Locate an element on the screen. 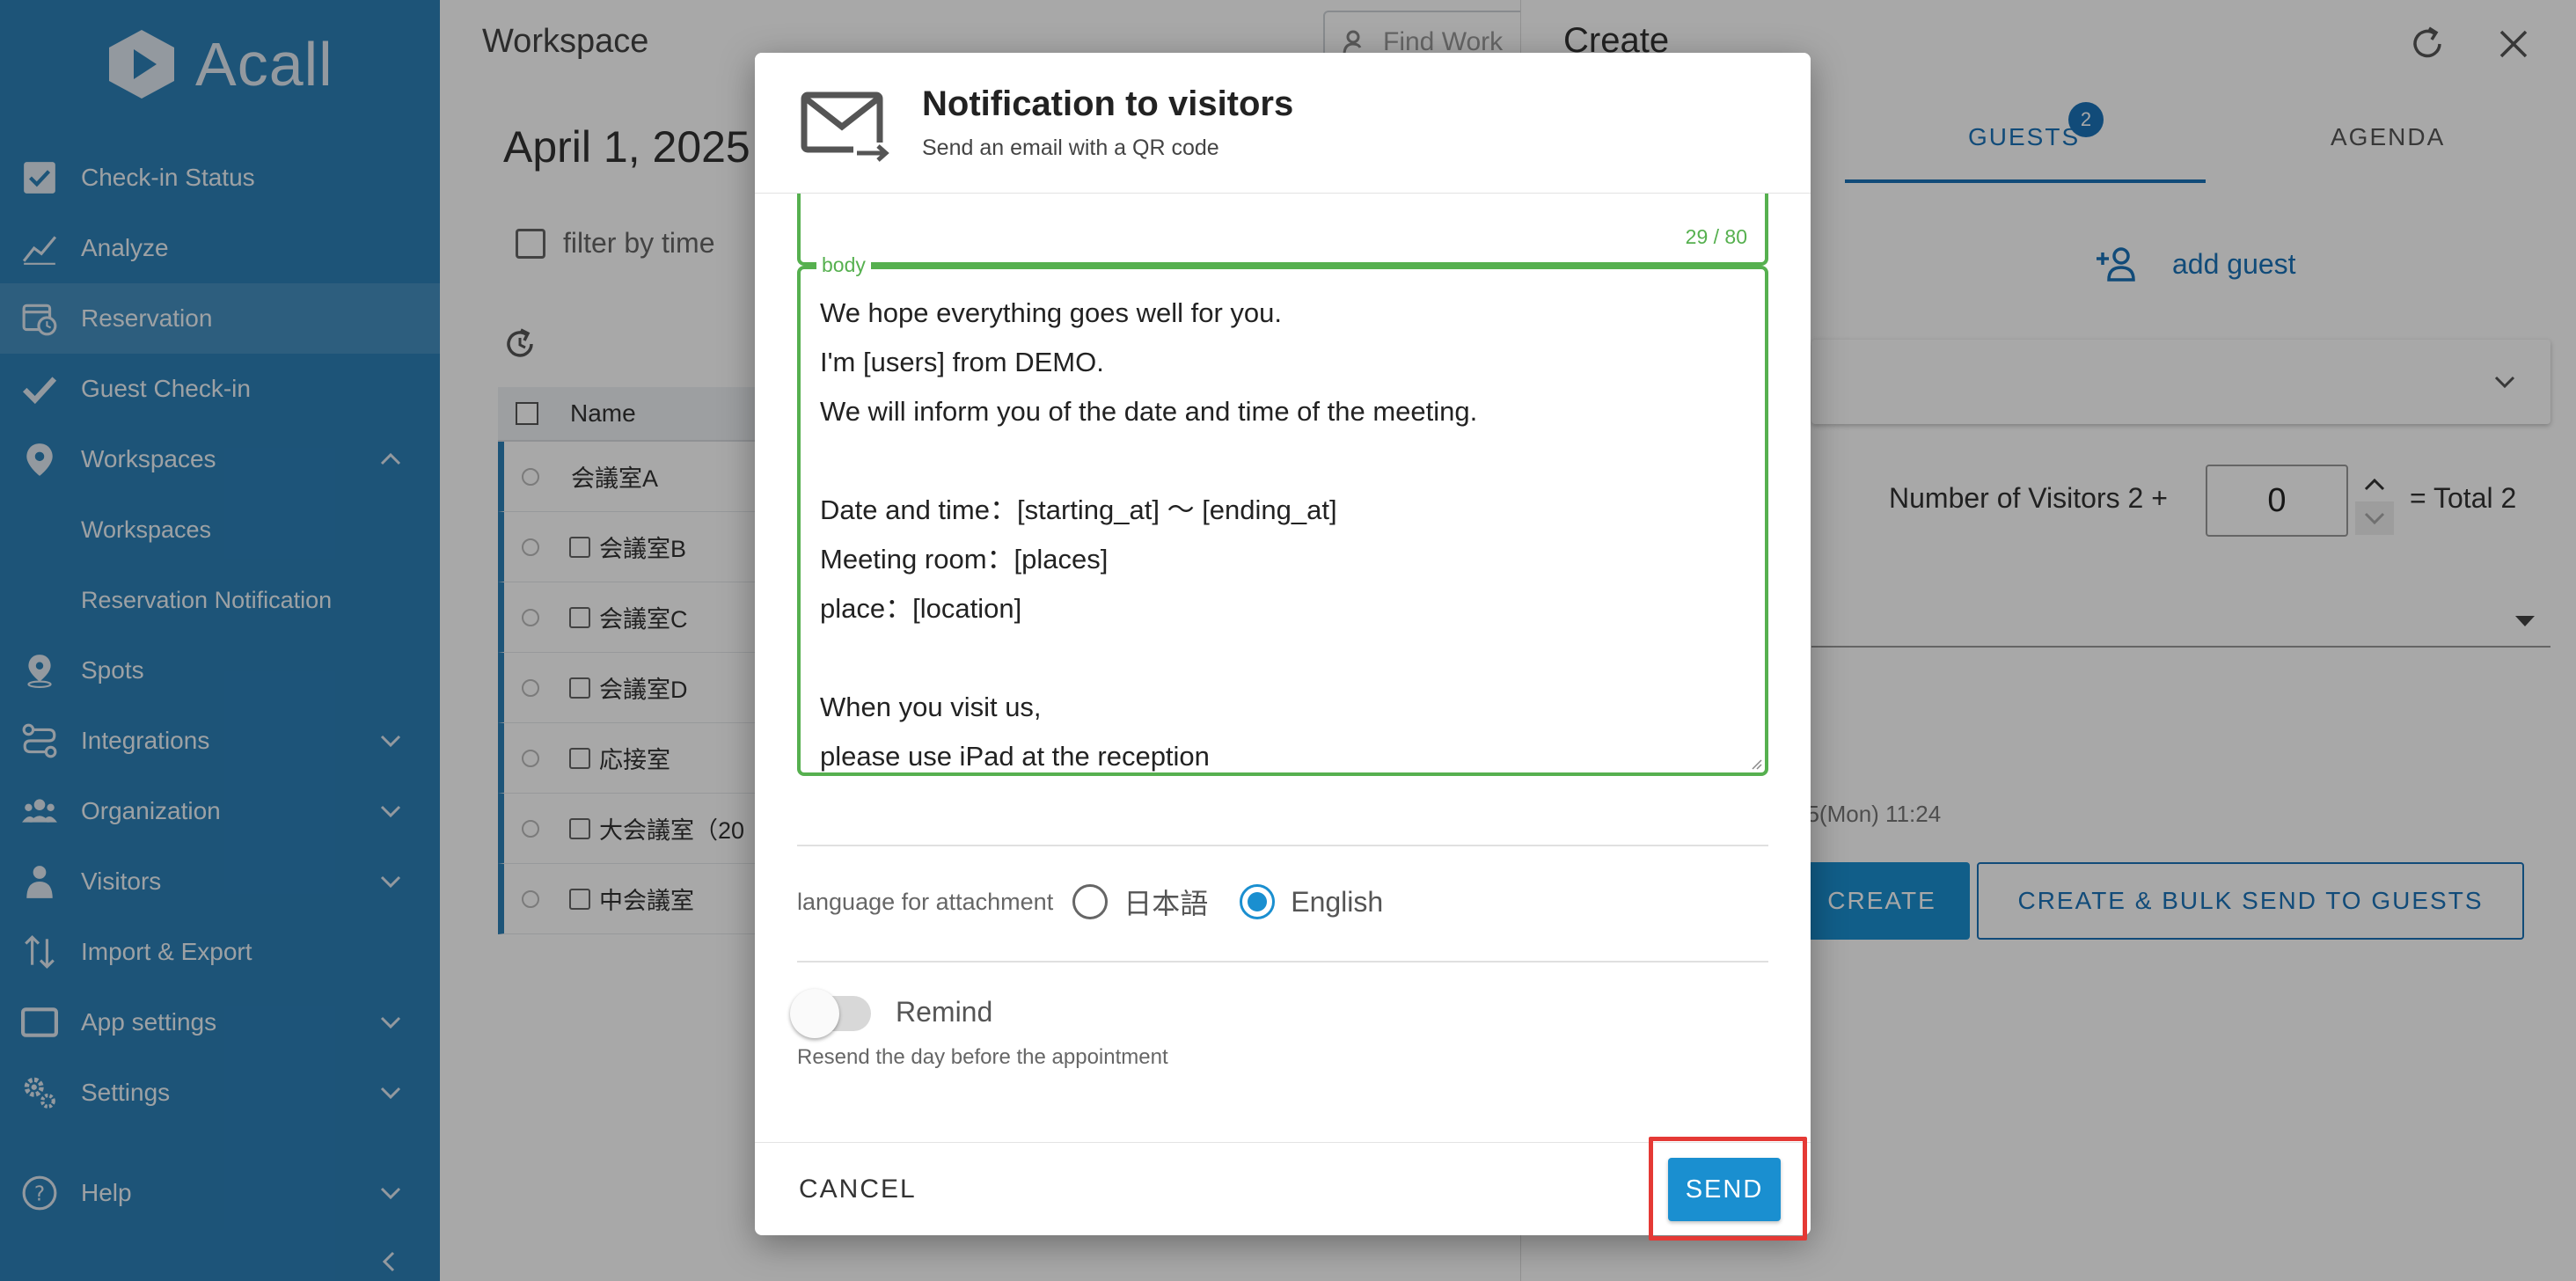 The image size is (2576, 1281). subject-field is located at coordinates (1282, 230).